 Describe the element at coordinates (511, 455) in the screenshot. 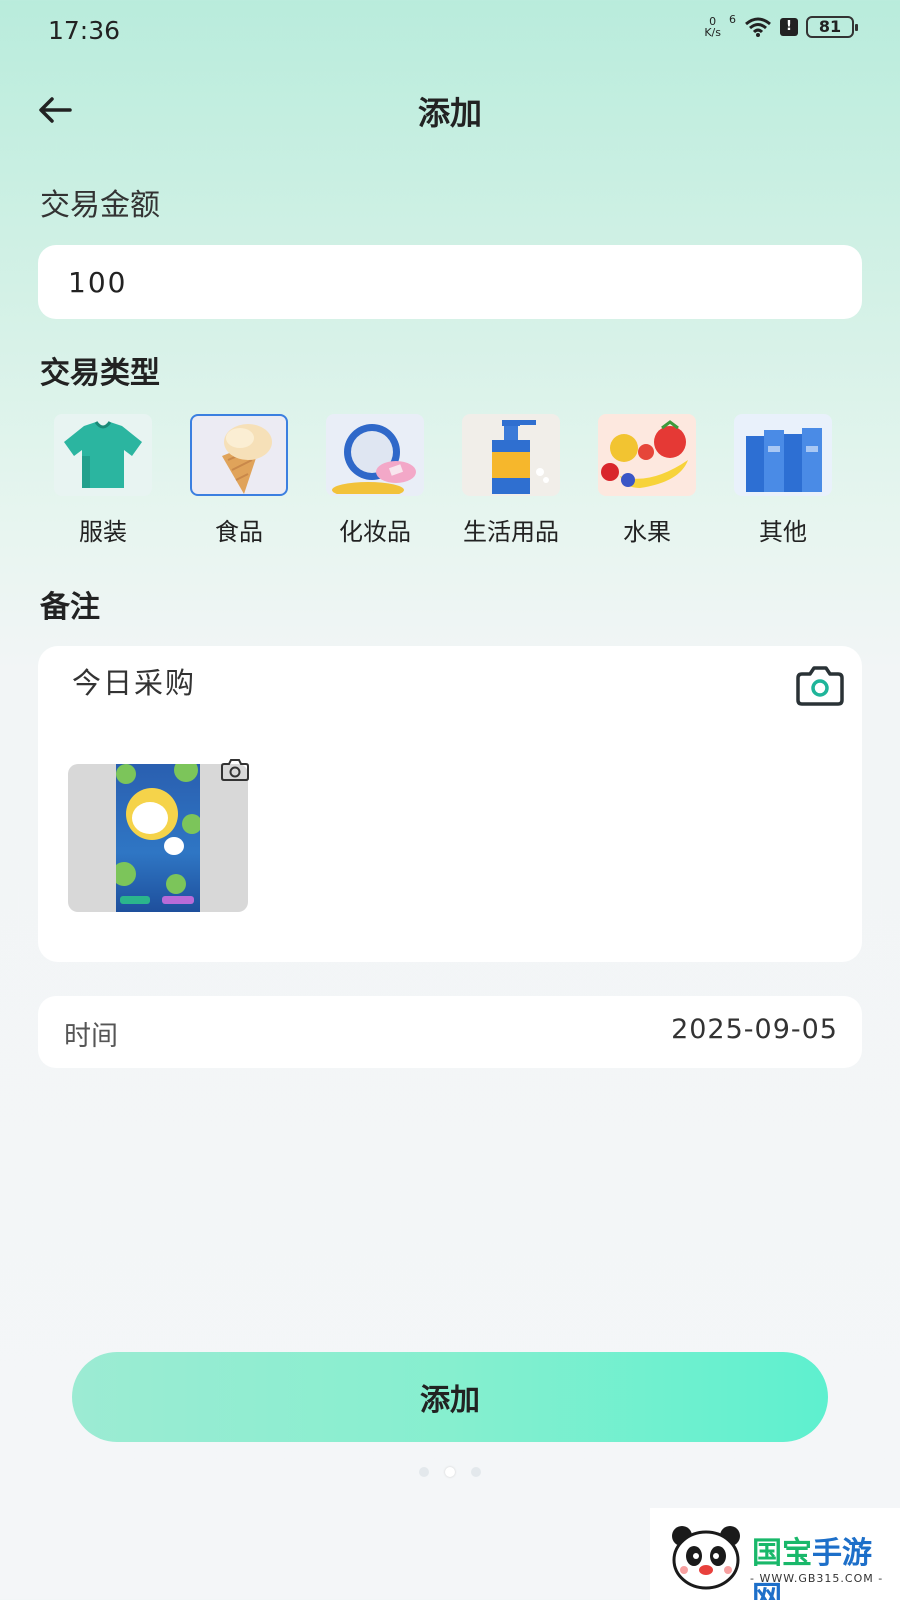

I see `pump-bottle-icon` at that location.